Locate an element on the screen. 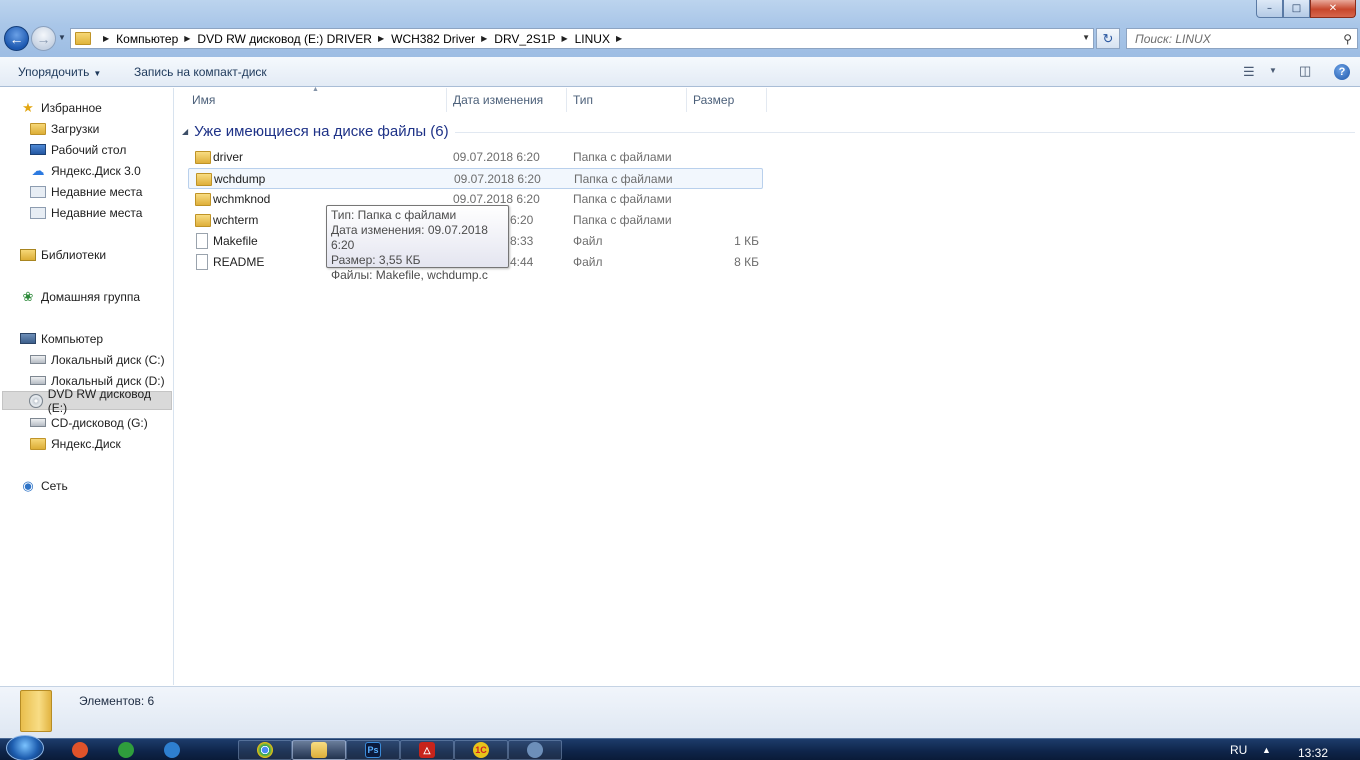  sidebar-label: Домашняя группа is located at coordinates (91, 296).